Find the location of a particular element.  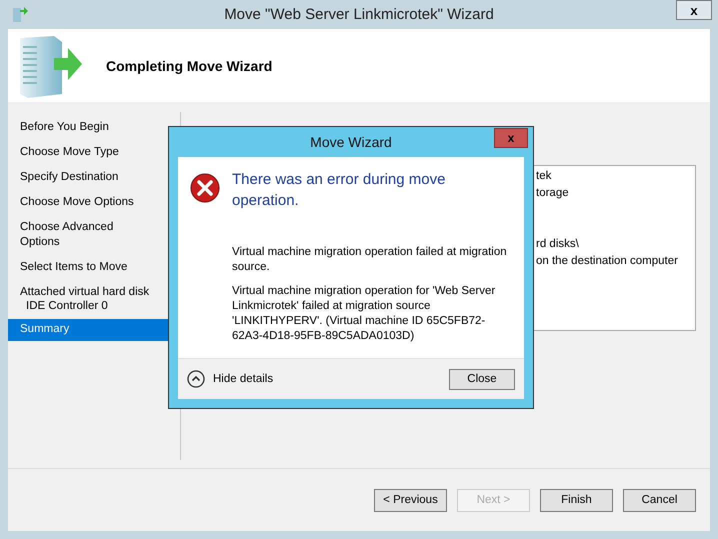

hide-details-toggle: Hide details is located at coordinates (230, 379).